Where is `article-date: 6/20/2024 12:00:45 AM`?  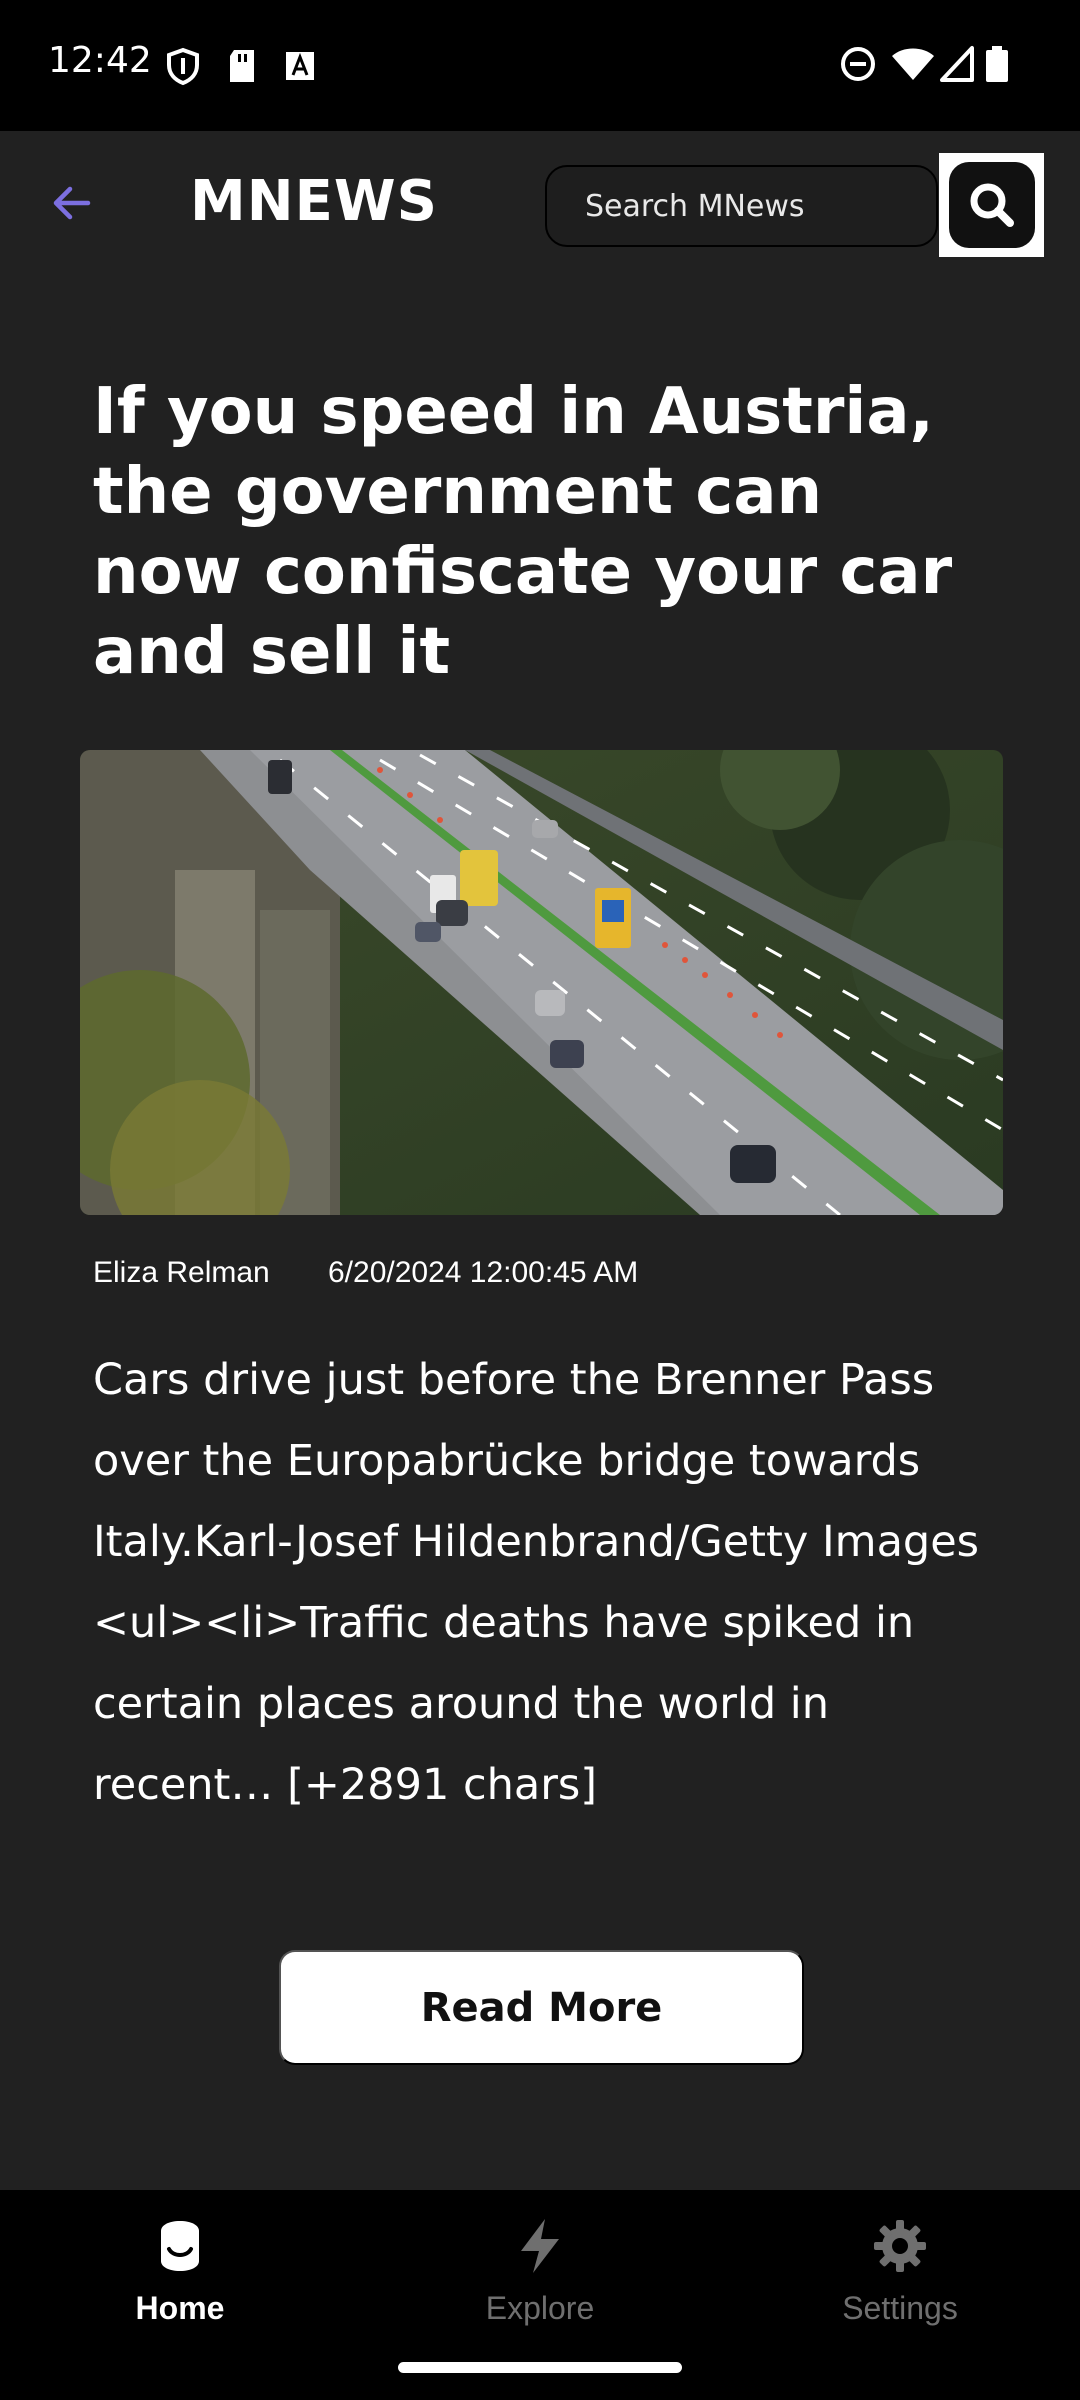 article-date: 6/20/2024 12:00:45 AM is located at coordinates (483, 1272).